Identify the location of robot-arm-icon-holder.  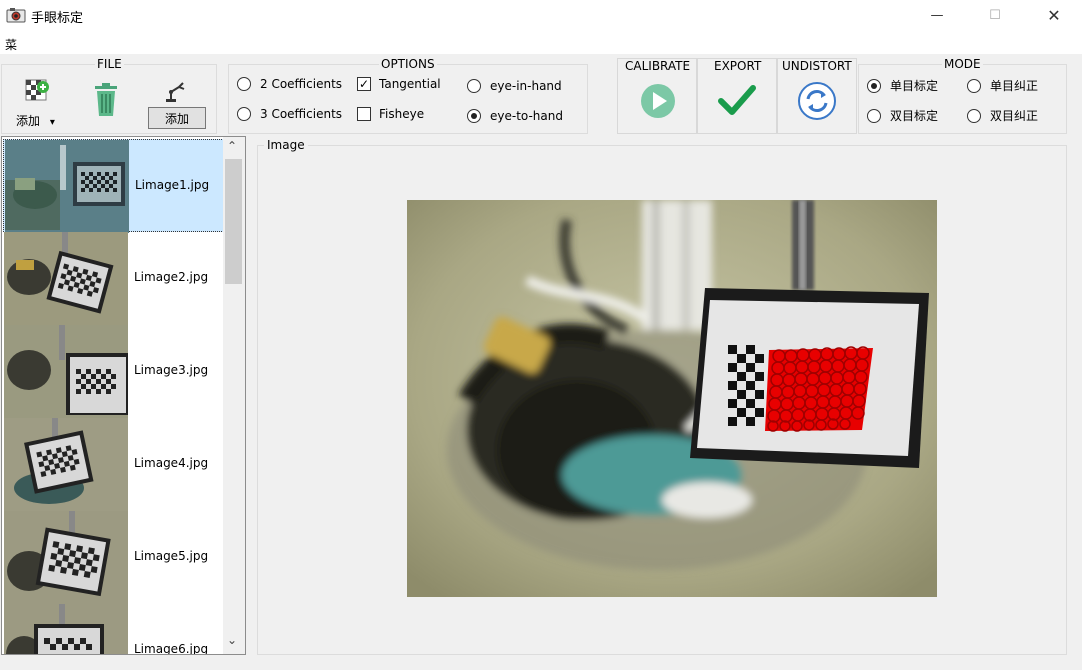
(175, 92).